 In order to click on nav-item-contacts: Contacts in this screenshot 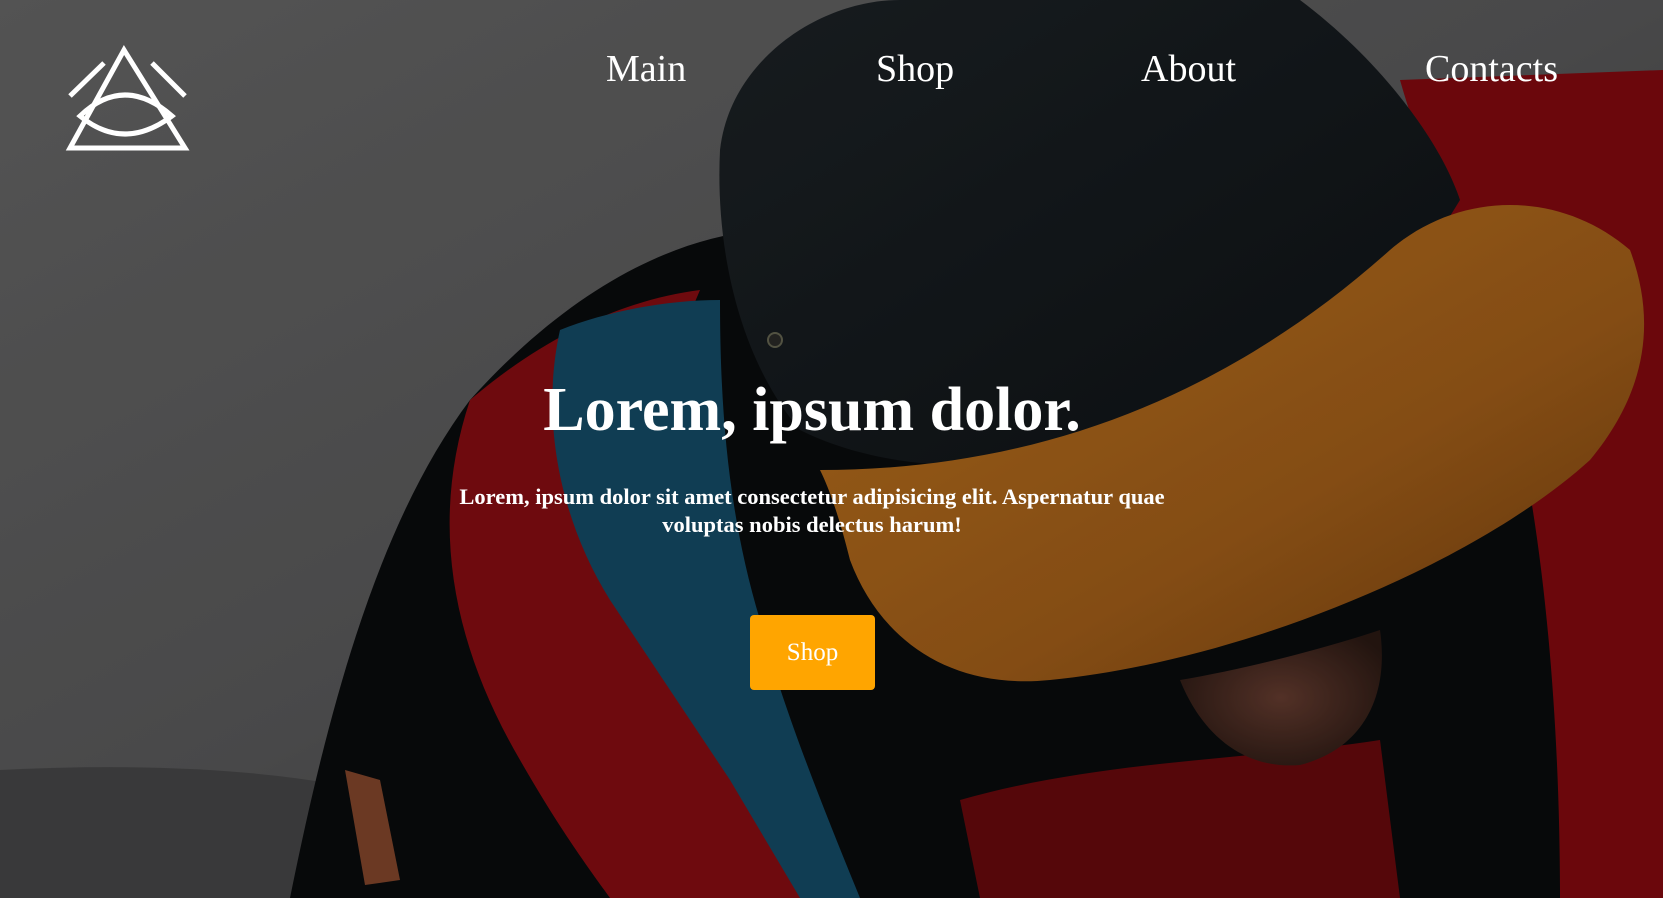, I will do `click(1491, 69)`.